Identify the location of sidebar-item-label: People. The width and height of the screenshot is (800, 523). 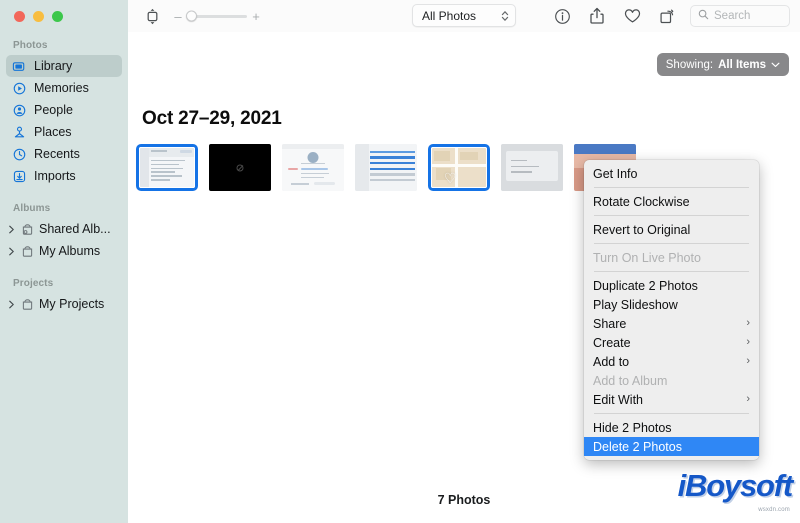
(53, 110).